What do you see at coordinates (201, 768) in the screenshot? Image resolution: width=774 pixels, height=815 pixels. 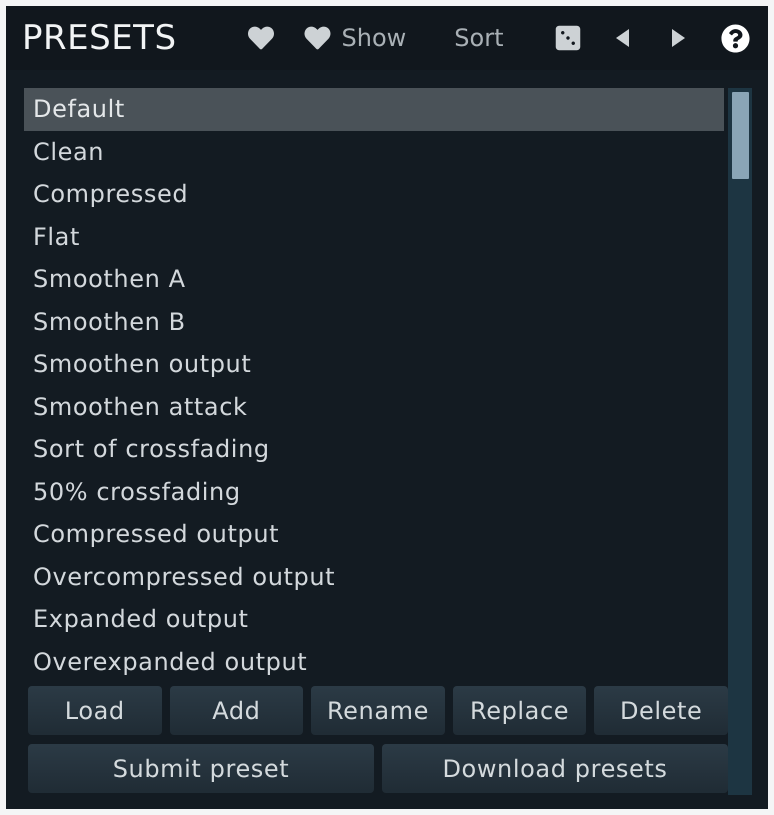 I see `preset-share-button: Submit preset` at bounding box center [201, 768].